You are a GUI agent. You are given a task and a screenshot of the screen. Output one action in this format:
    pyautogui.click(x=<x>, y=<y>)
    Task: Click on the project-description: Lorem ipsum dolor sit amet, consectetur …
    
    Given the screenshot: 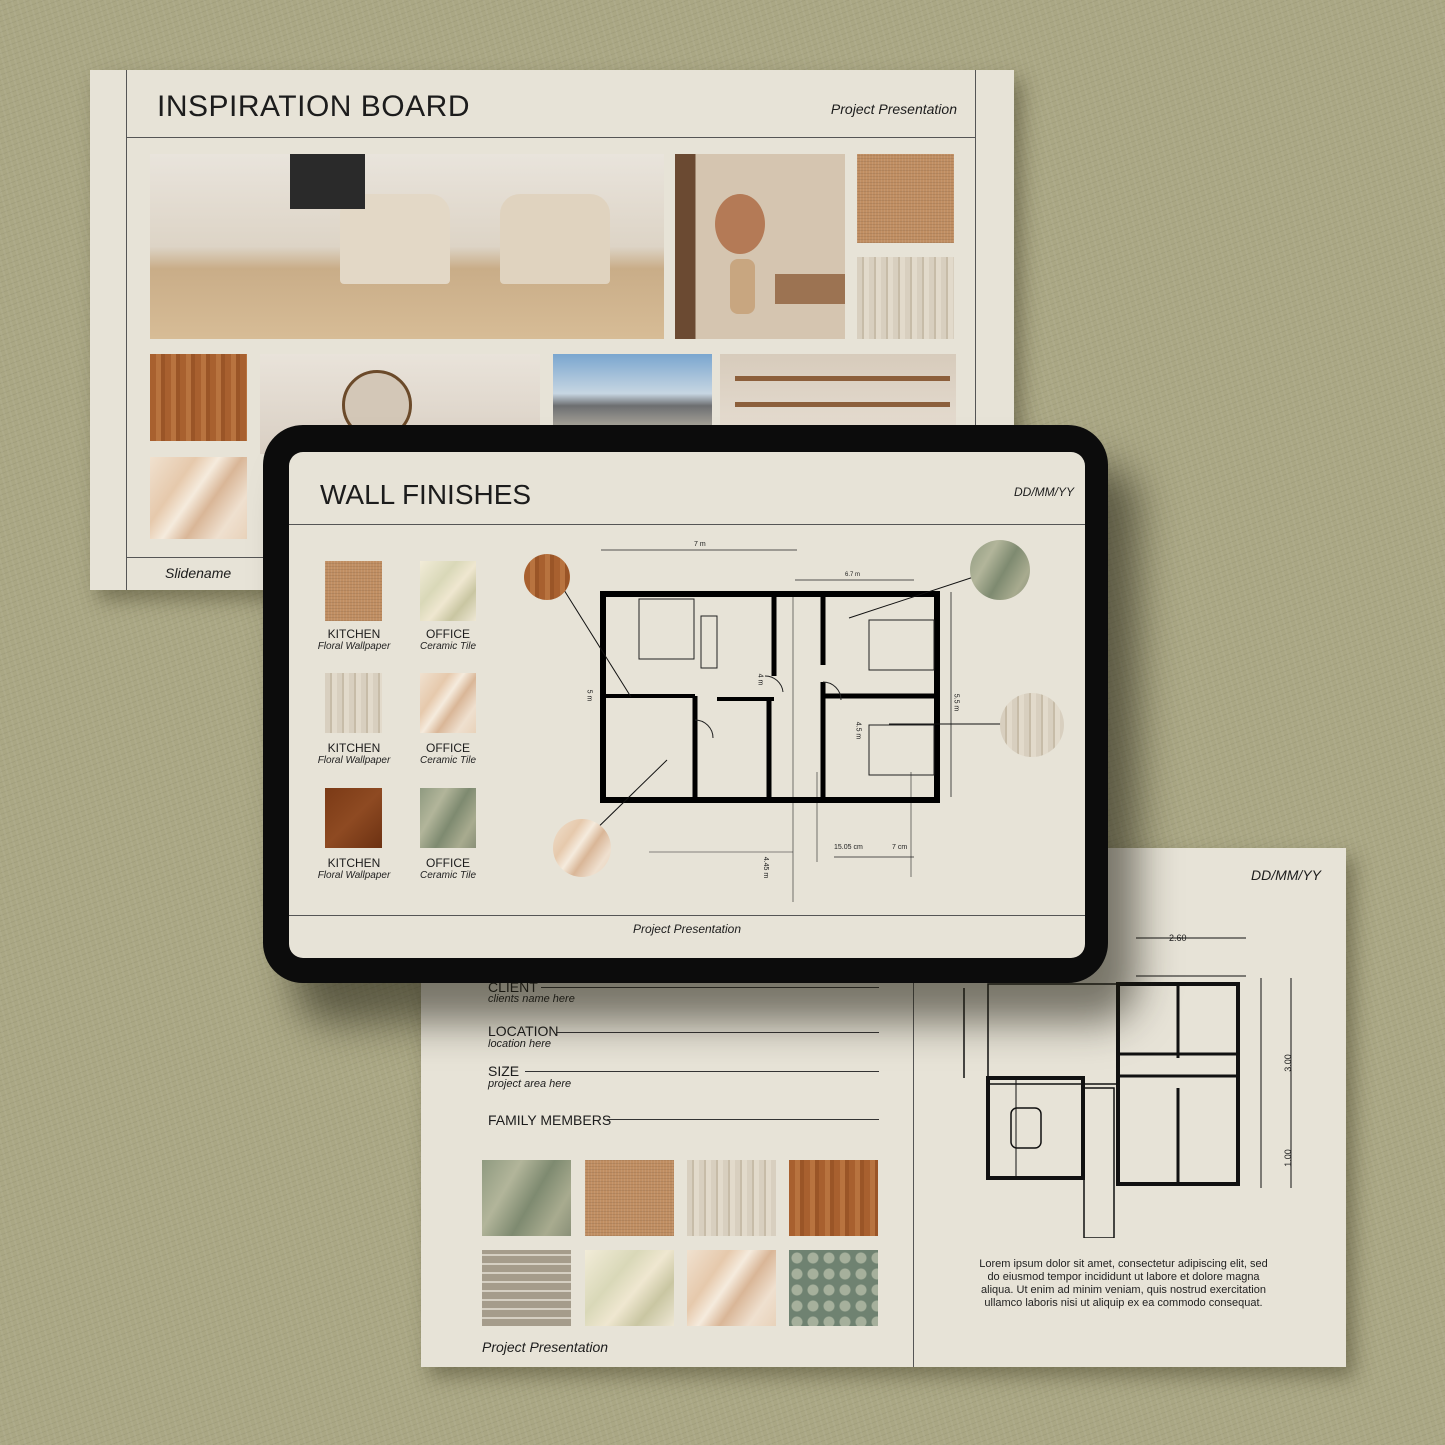 What is the action you would take?
    pyautogui.click(x=1123, y=1283)
    